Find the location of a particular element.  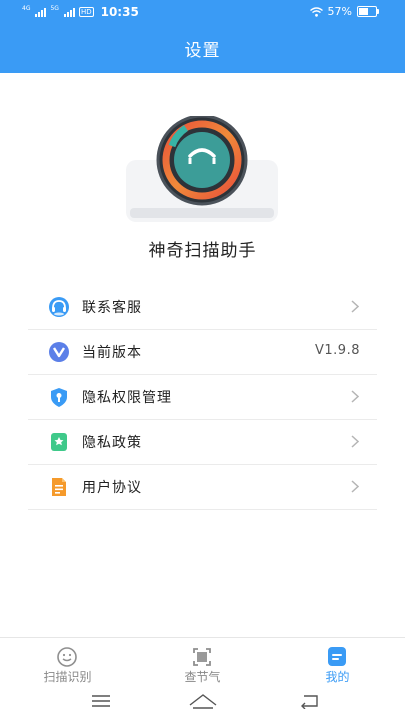

menu-item-contact-service: 联系客服 is located at coordinates (202, 307).